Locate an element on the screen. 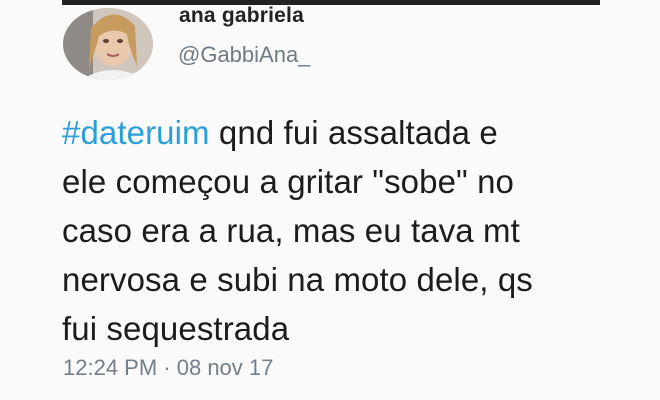 The width and height of the screenshot is (660, 400). tweet-line: nervosa e subi na moto dele, qs is located at coordinates (297, 279).